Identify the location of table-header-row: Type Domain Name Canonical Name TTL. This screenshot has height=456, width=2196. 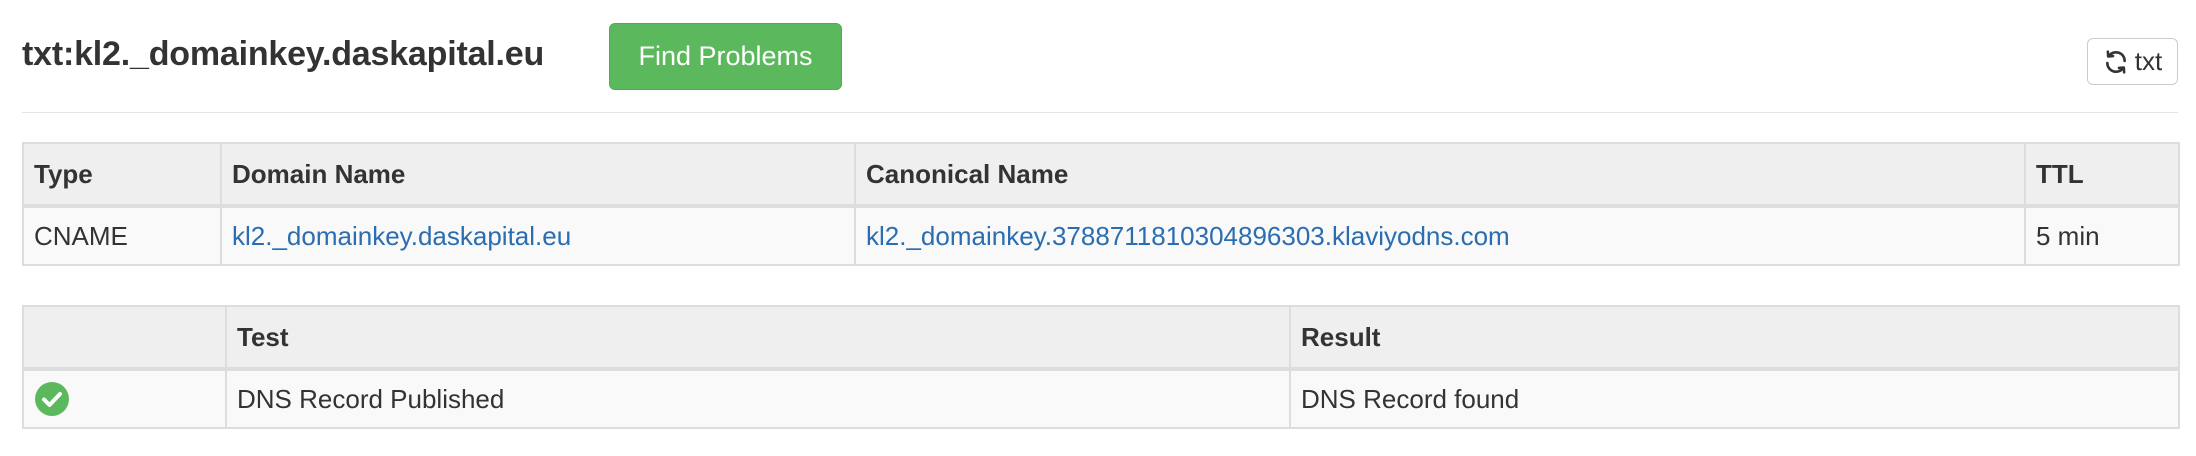
(1101, 175).